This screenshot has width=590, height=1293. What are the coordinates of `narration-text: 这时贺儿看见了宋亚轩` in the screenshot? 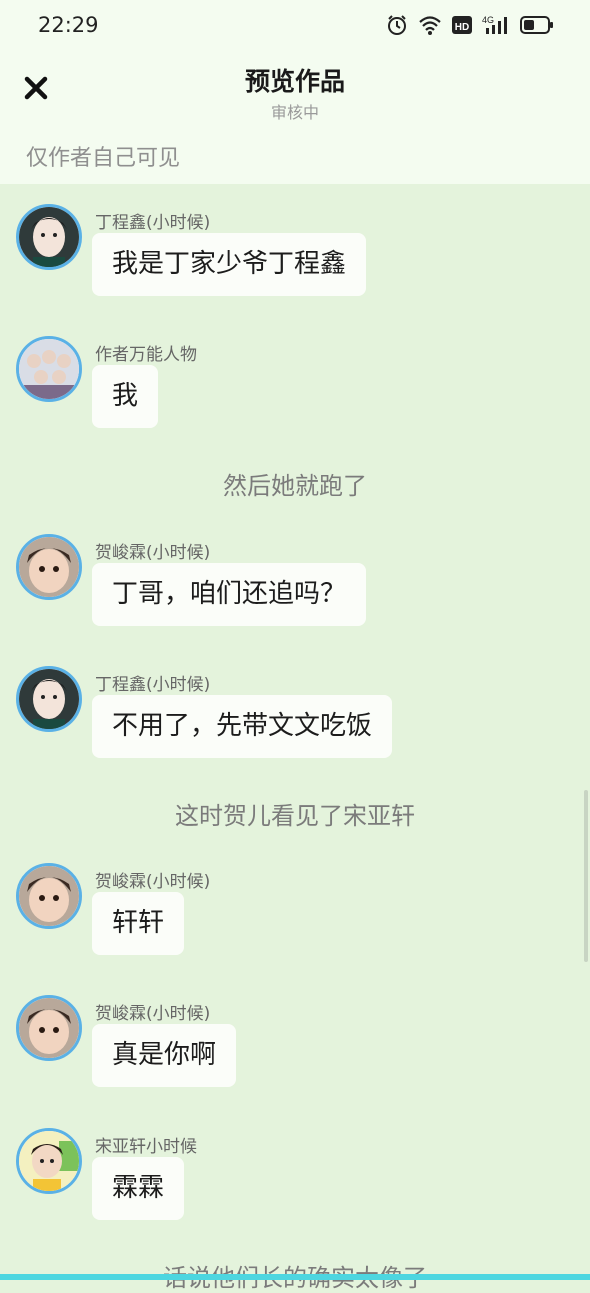 It's located at (295, 813).